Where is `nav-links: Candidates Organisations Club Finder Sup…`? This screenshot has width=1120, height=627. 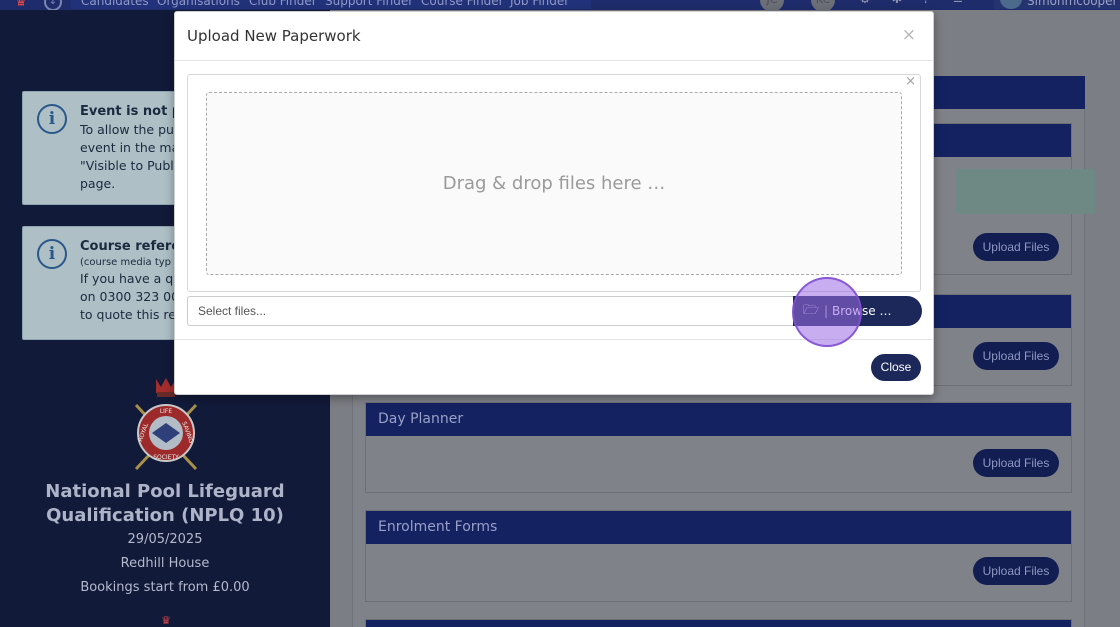 nav-links: Candidates Organisations Club Finder Sup… is located at coordinates (331, 4).